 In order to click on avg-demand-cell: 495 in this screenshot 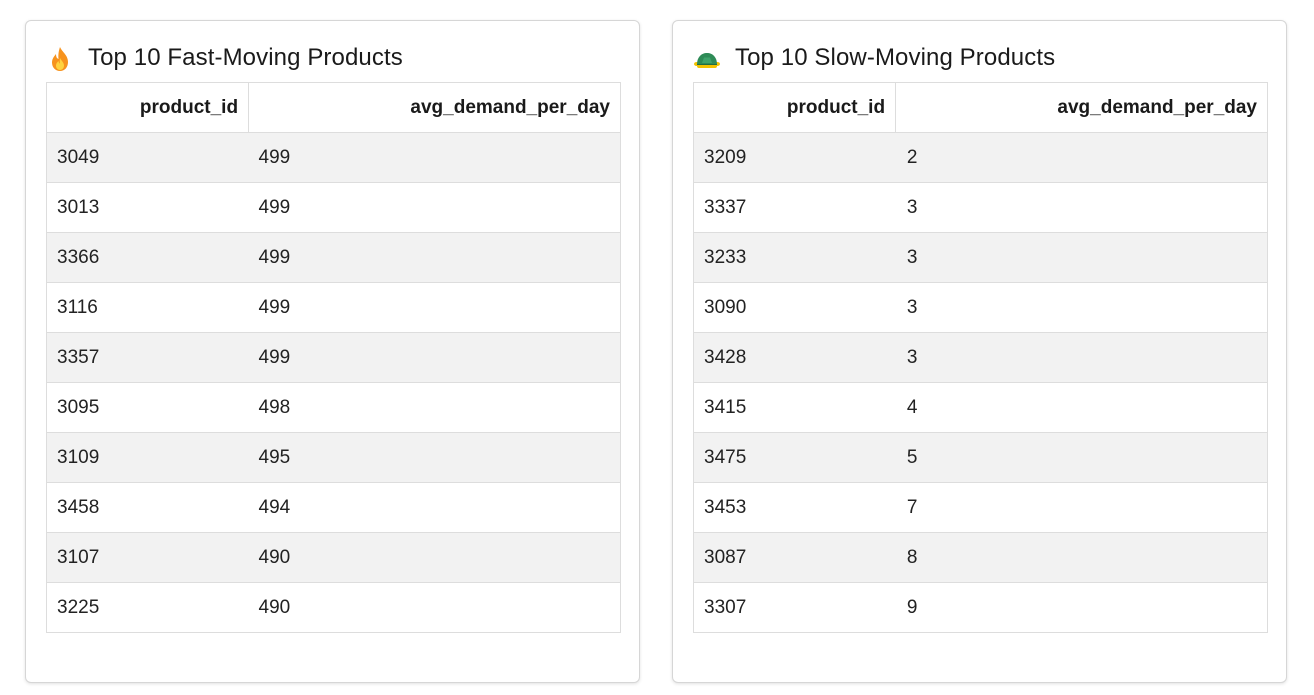, I will do `click(434, 457)`.